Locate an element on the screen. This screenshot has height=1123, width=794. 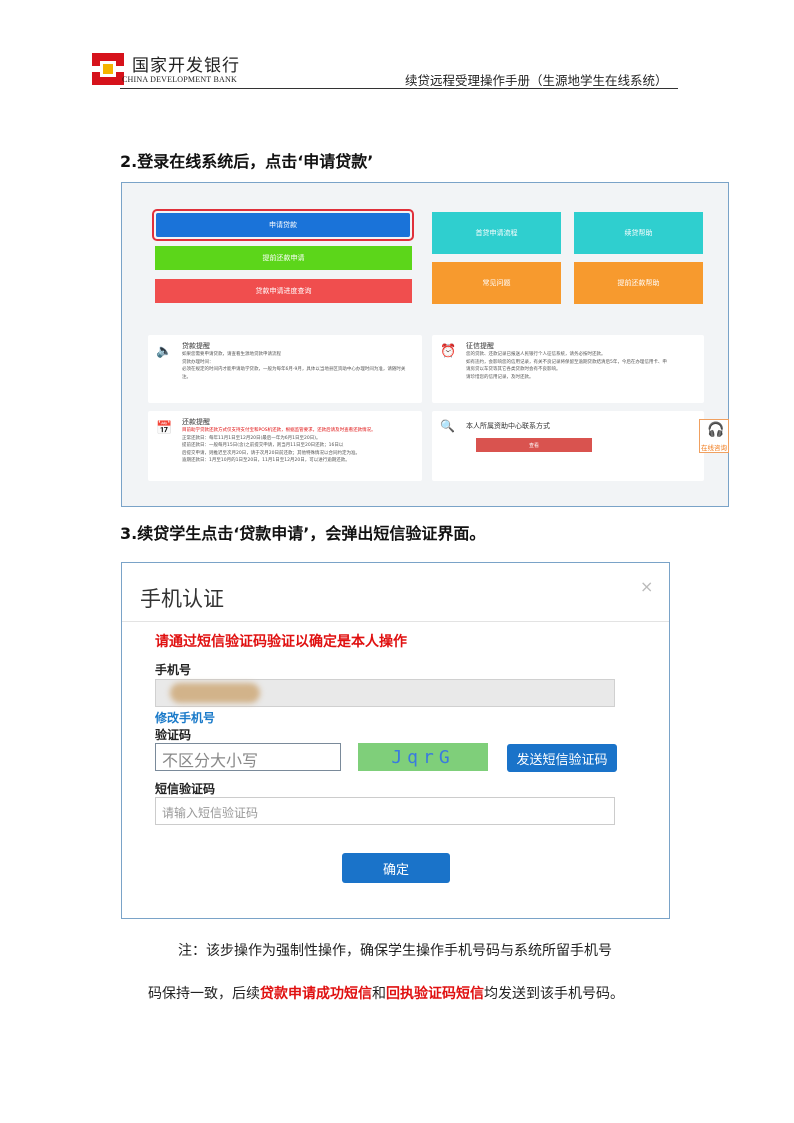
contact-title: 本人所属资助中心联系方式 is located at coordinates (508, 426).